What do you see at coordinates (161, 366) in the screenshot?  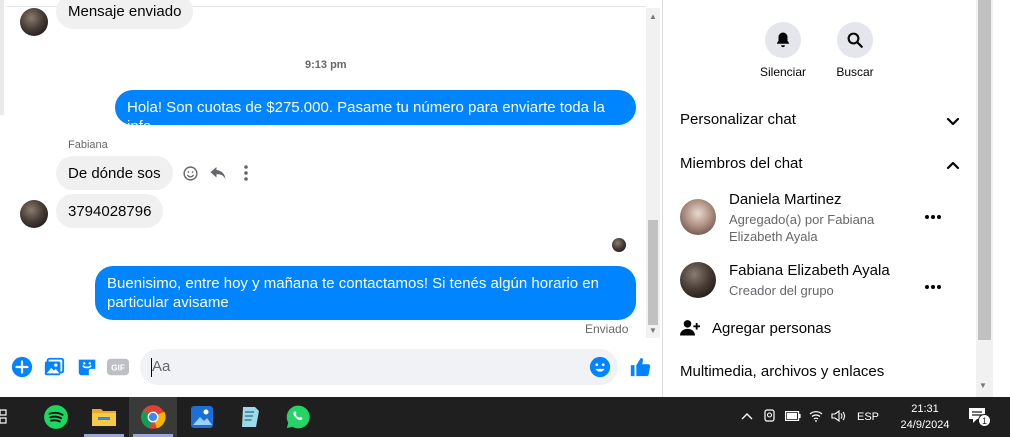 I see `message-input-placeholder: Aa` at bounding box center [161, 366].